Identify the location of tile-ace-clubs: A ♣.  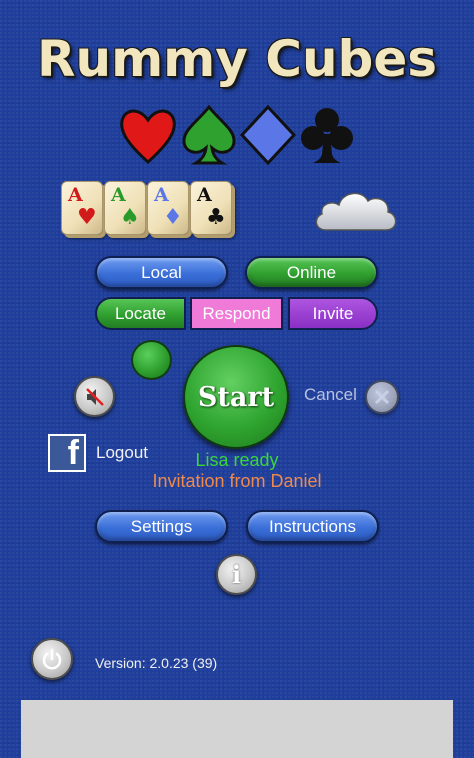
(211, 208).